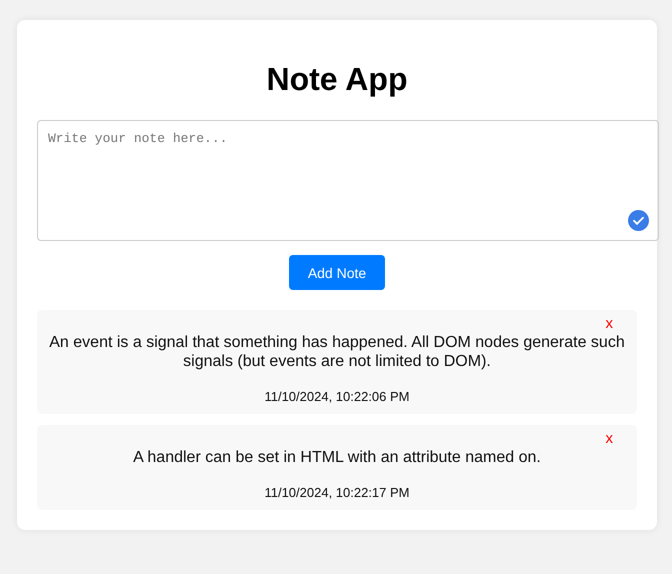  Describe the element at coordinates (638, 220) in the screenshot. I see `check-icon` at that location.